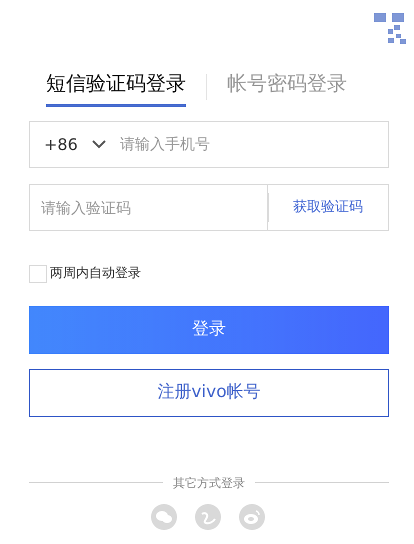 Image resolution: width=414 pixels, height=544 pixels. What do you see at coordinates (208, 517) in the screenshot?
I see `swirl-icon` at bounding box center [208, 517].